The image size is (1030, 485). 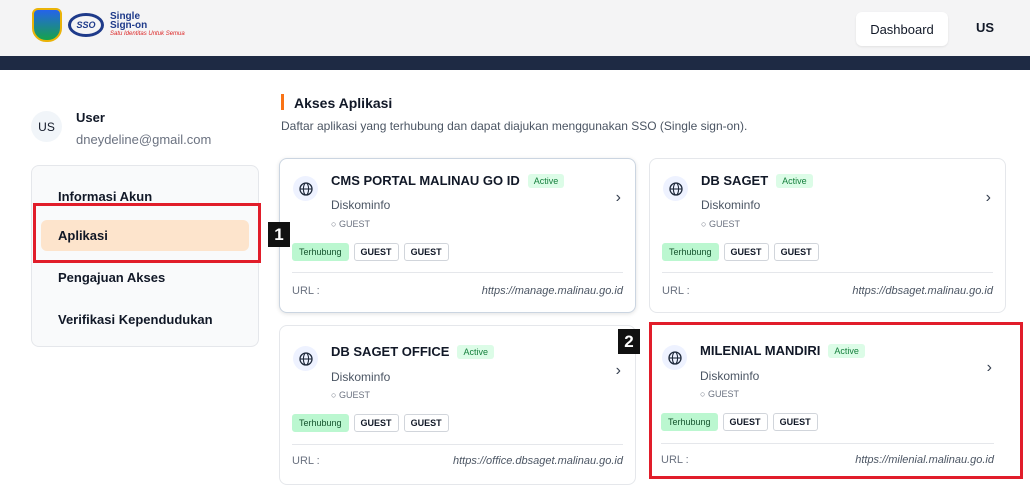 I want to click on annotation-number-1: 1, so click(x=279, y=234).